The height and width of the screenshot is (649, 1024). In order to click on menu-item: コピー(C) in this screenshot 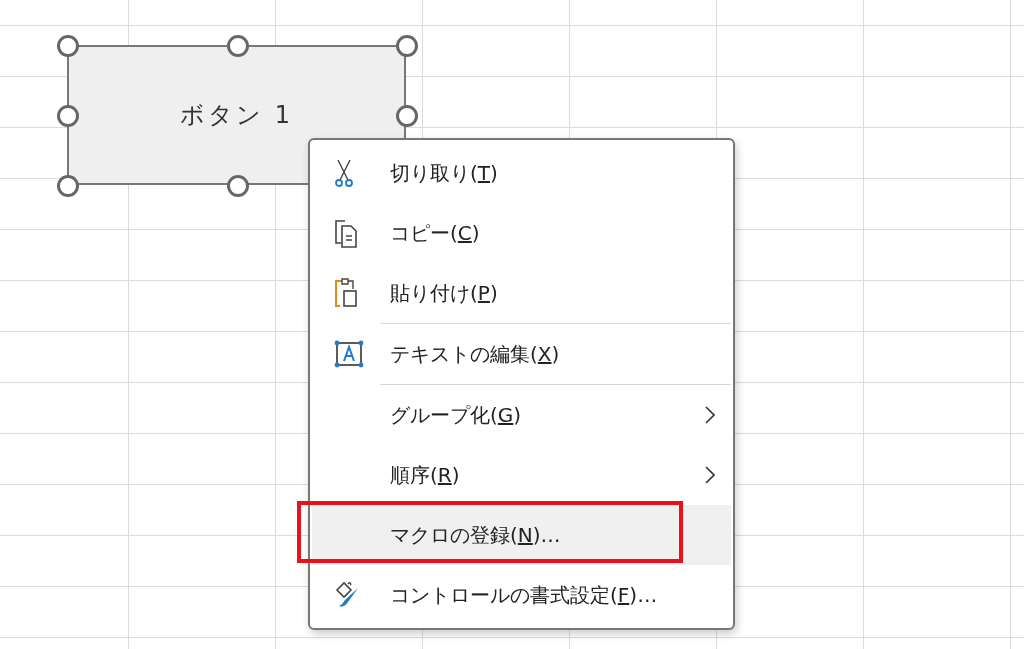, I will do `click(521, 233)`.